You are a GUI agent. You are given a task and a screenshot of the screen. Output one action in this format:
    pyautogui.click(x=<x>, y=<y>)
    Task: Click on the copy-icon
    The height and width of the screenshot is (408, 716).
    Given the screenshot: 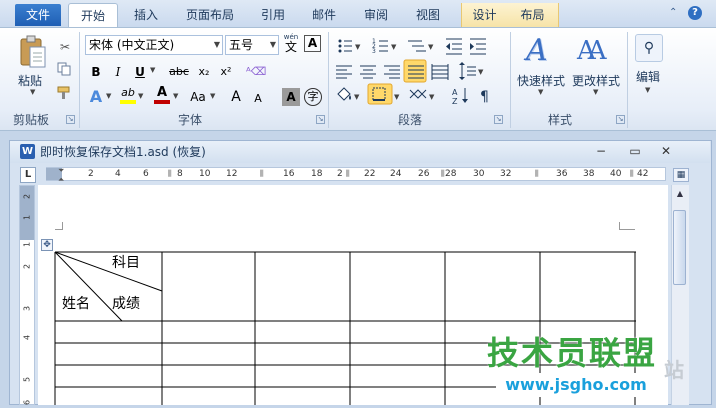 What is the action you would take?
    pyautogui.click(x=64, y=69)
    